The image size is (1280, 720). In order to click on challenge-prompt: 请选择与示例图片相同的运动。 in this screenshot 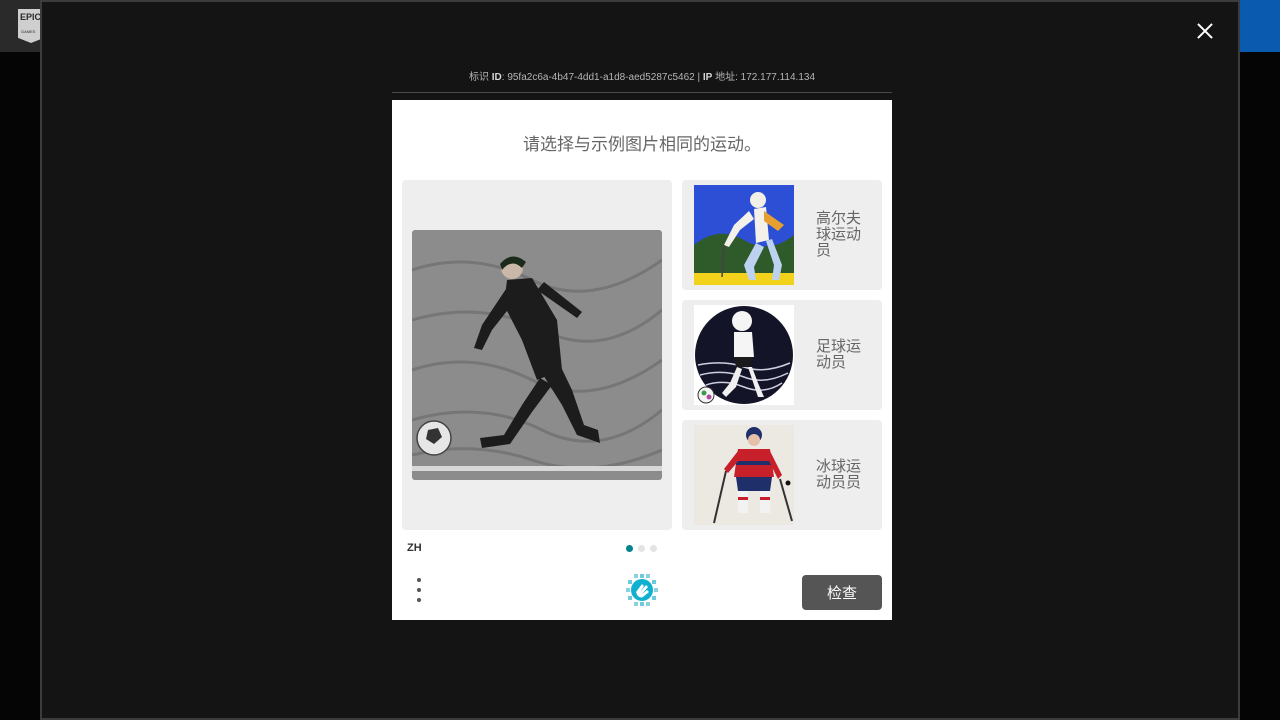, I will do `click(642, 144)`.